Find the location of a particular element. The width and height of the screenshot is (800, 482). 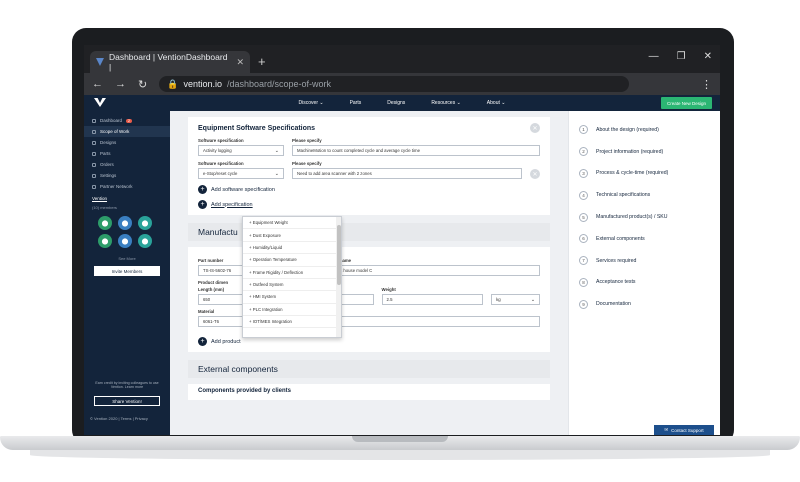

step-number: 1 is located at coordinates (583, 130).